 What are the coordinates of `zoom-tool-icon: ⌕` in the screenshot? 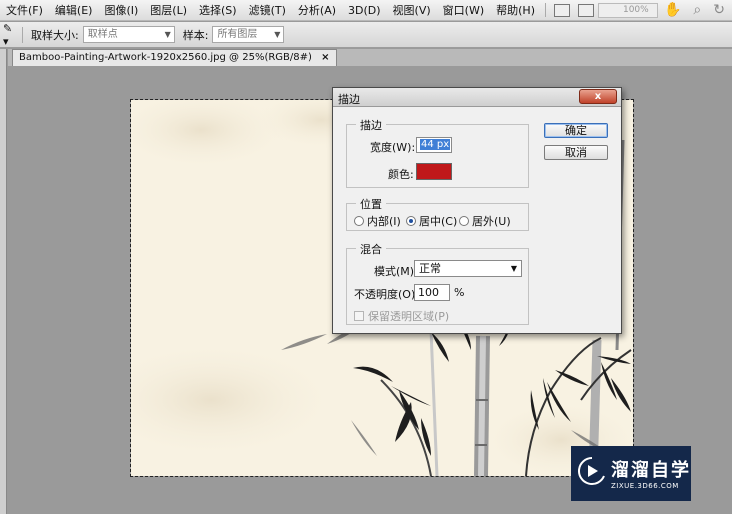 It's located at (697, 10).